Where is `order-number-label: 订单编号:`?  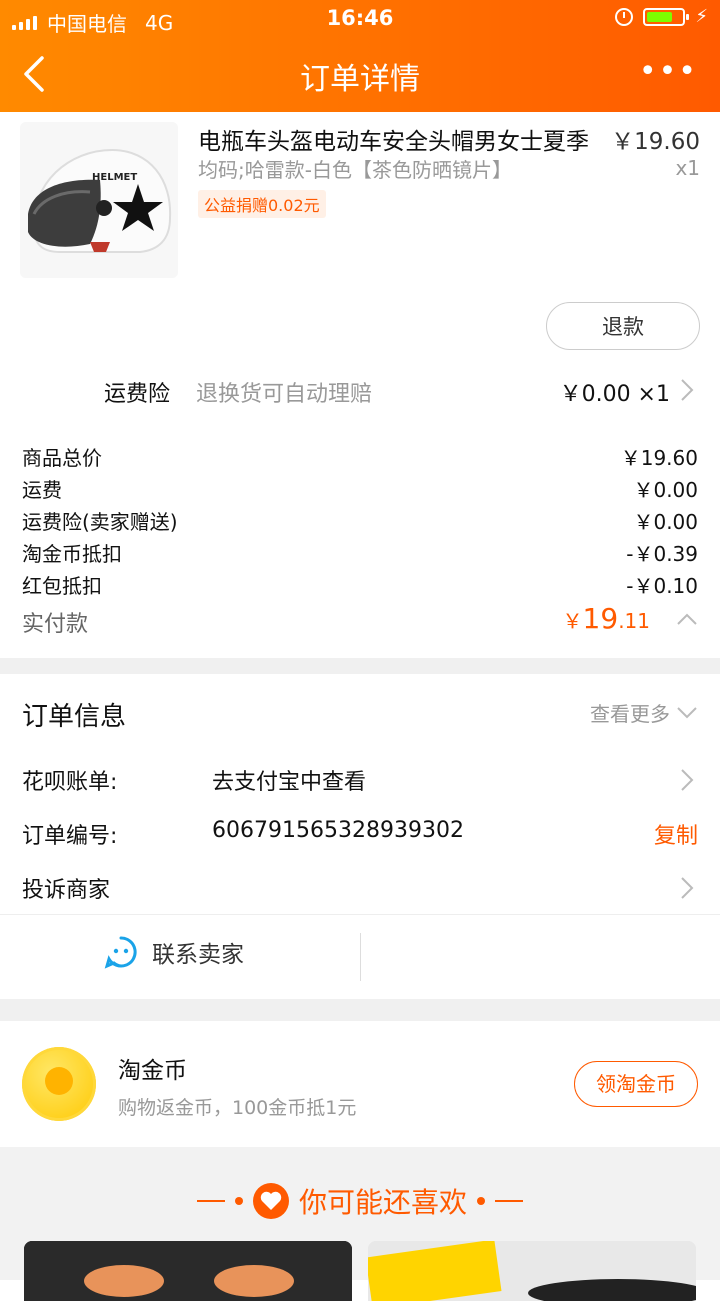
order-number-label: 订单编号: is located at coordinates (70, 836).